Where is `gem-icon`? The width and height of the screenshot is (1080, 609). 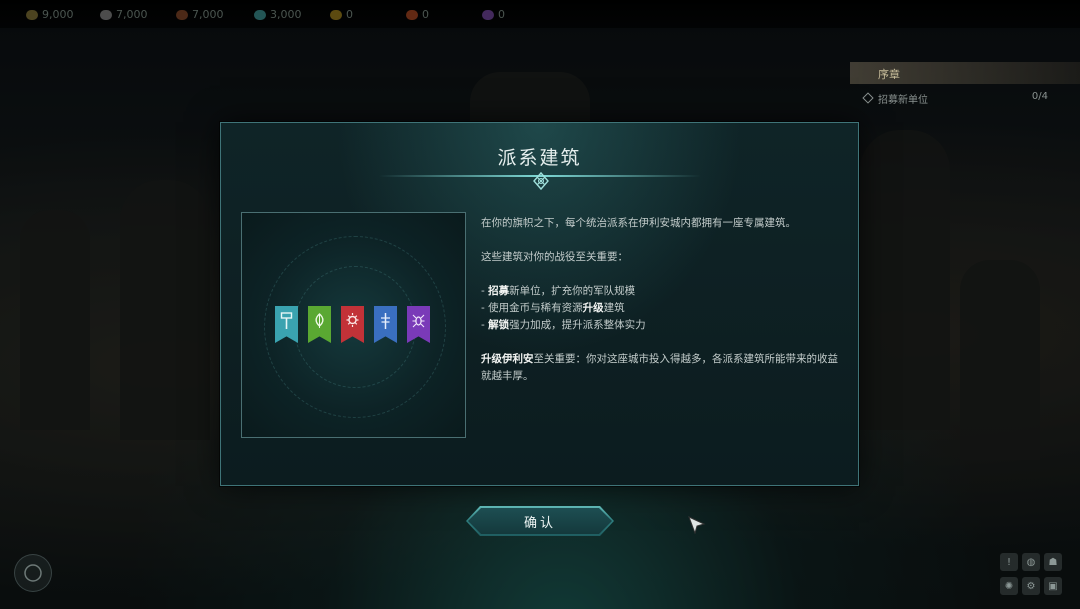 gem-icon is located at coordinates (488, 14).